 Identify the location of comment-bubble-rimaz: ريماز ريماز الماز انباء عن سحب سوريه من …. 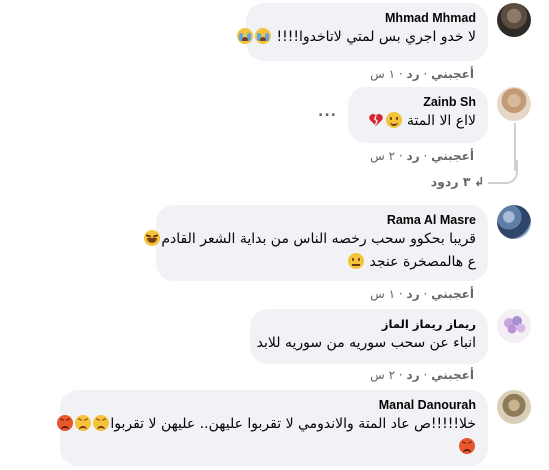
(369, 336).